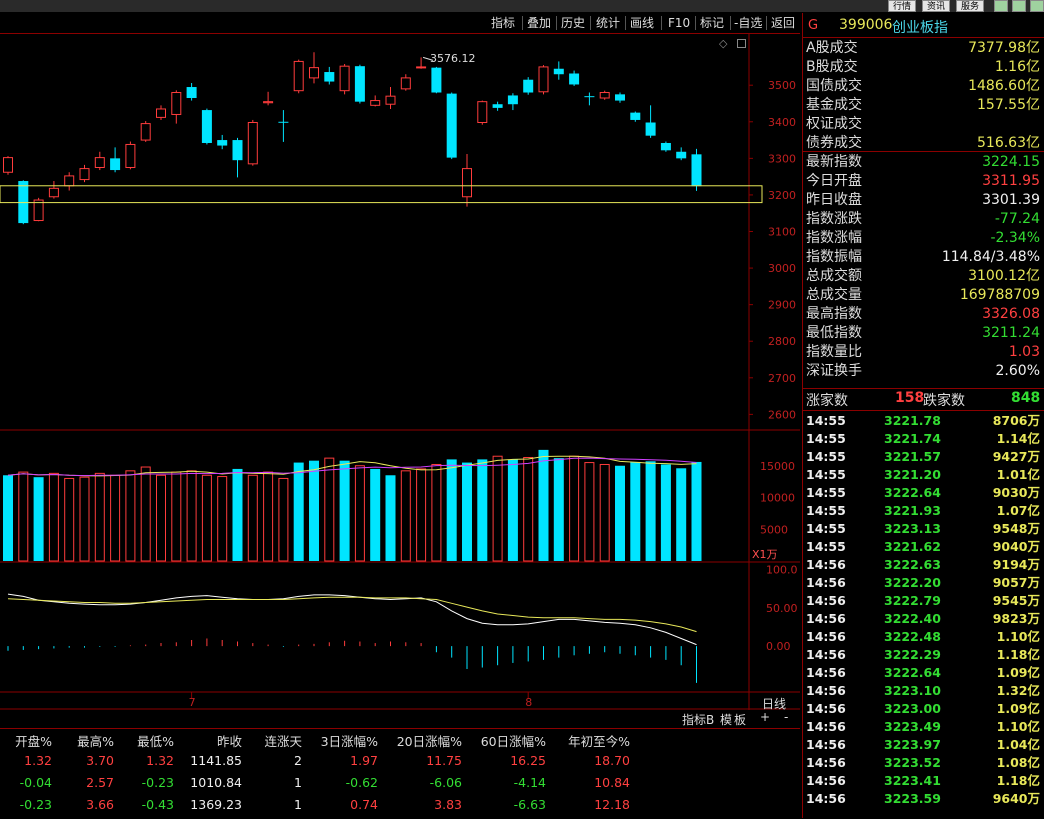  I want to click on tick-row: 14:56 3222.64 1.09亿, so click(923, 673).